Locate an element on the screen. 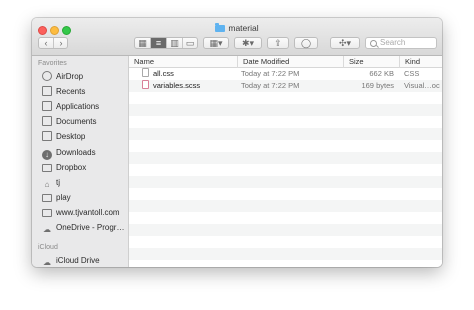 The width and height of the screenshot is (474, 310). column-view-icon: ▥ is located at coordinates (174, 43).